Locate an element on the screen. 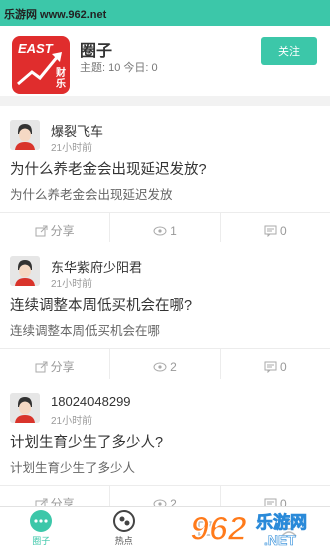 This screenshot has width=330, height=550. post-author: 东华紫府少阳君 is located at coordinates (96, 266).